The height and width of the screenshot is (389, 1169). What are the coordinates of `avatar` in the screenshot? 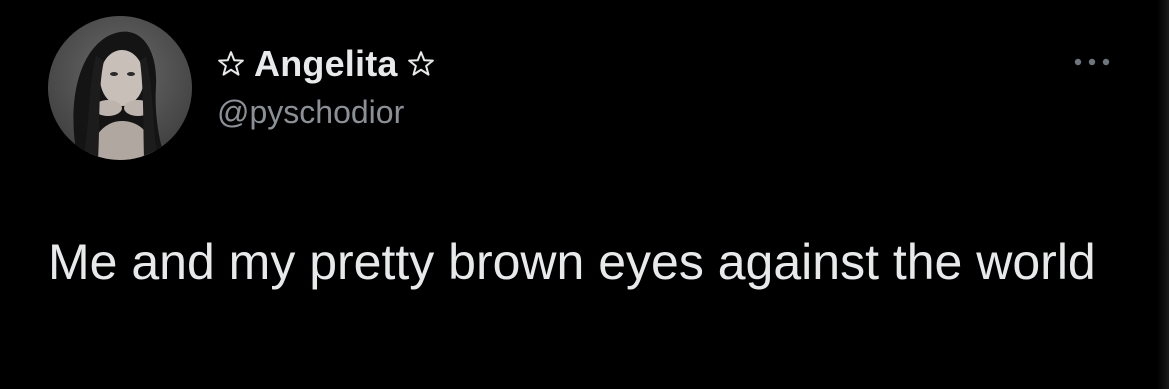 It's located at (120, 88).